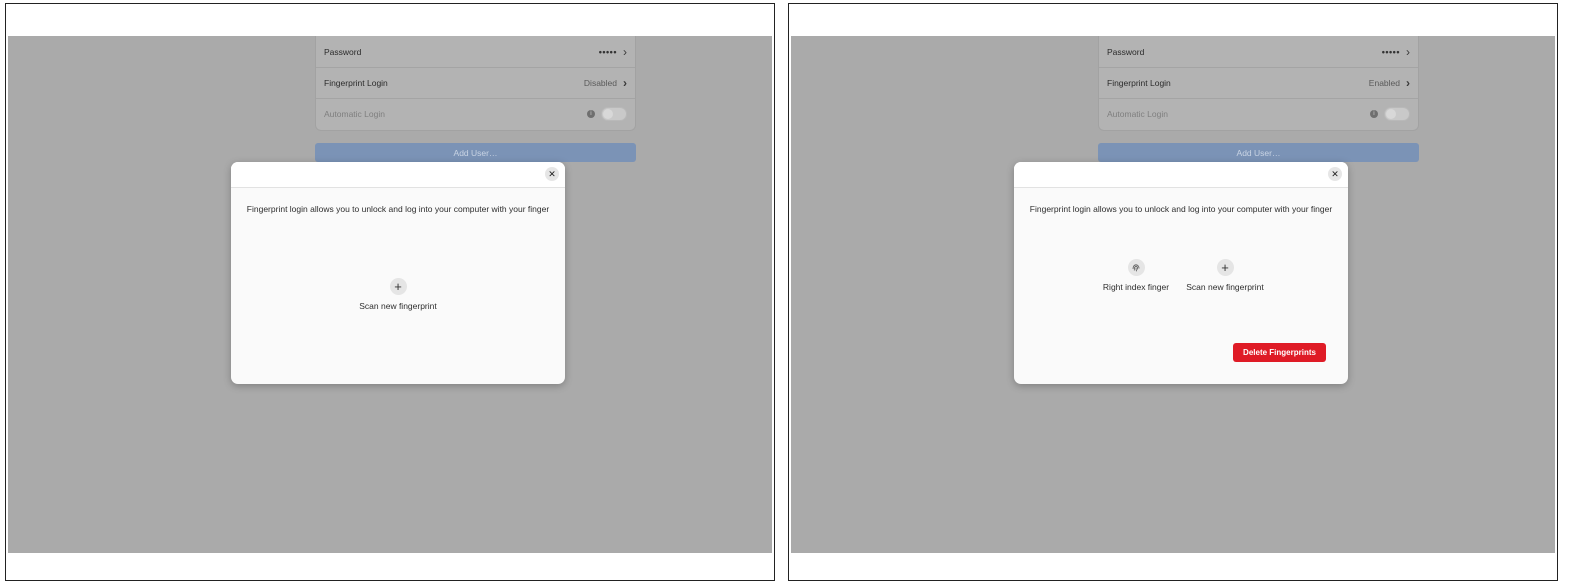 This screenshot has height=583, width=1569. What do you see at coordinates (1136, 287) in the screenshot?
I see `enrolled-finger-label: Right index finger` at bounding box center [1136, 287].